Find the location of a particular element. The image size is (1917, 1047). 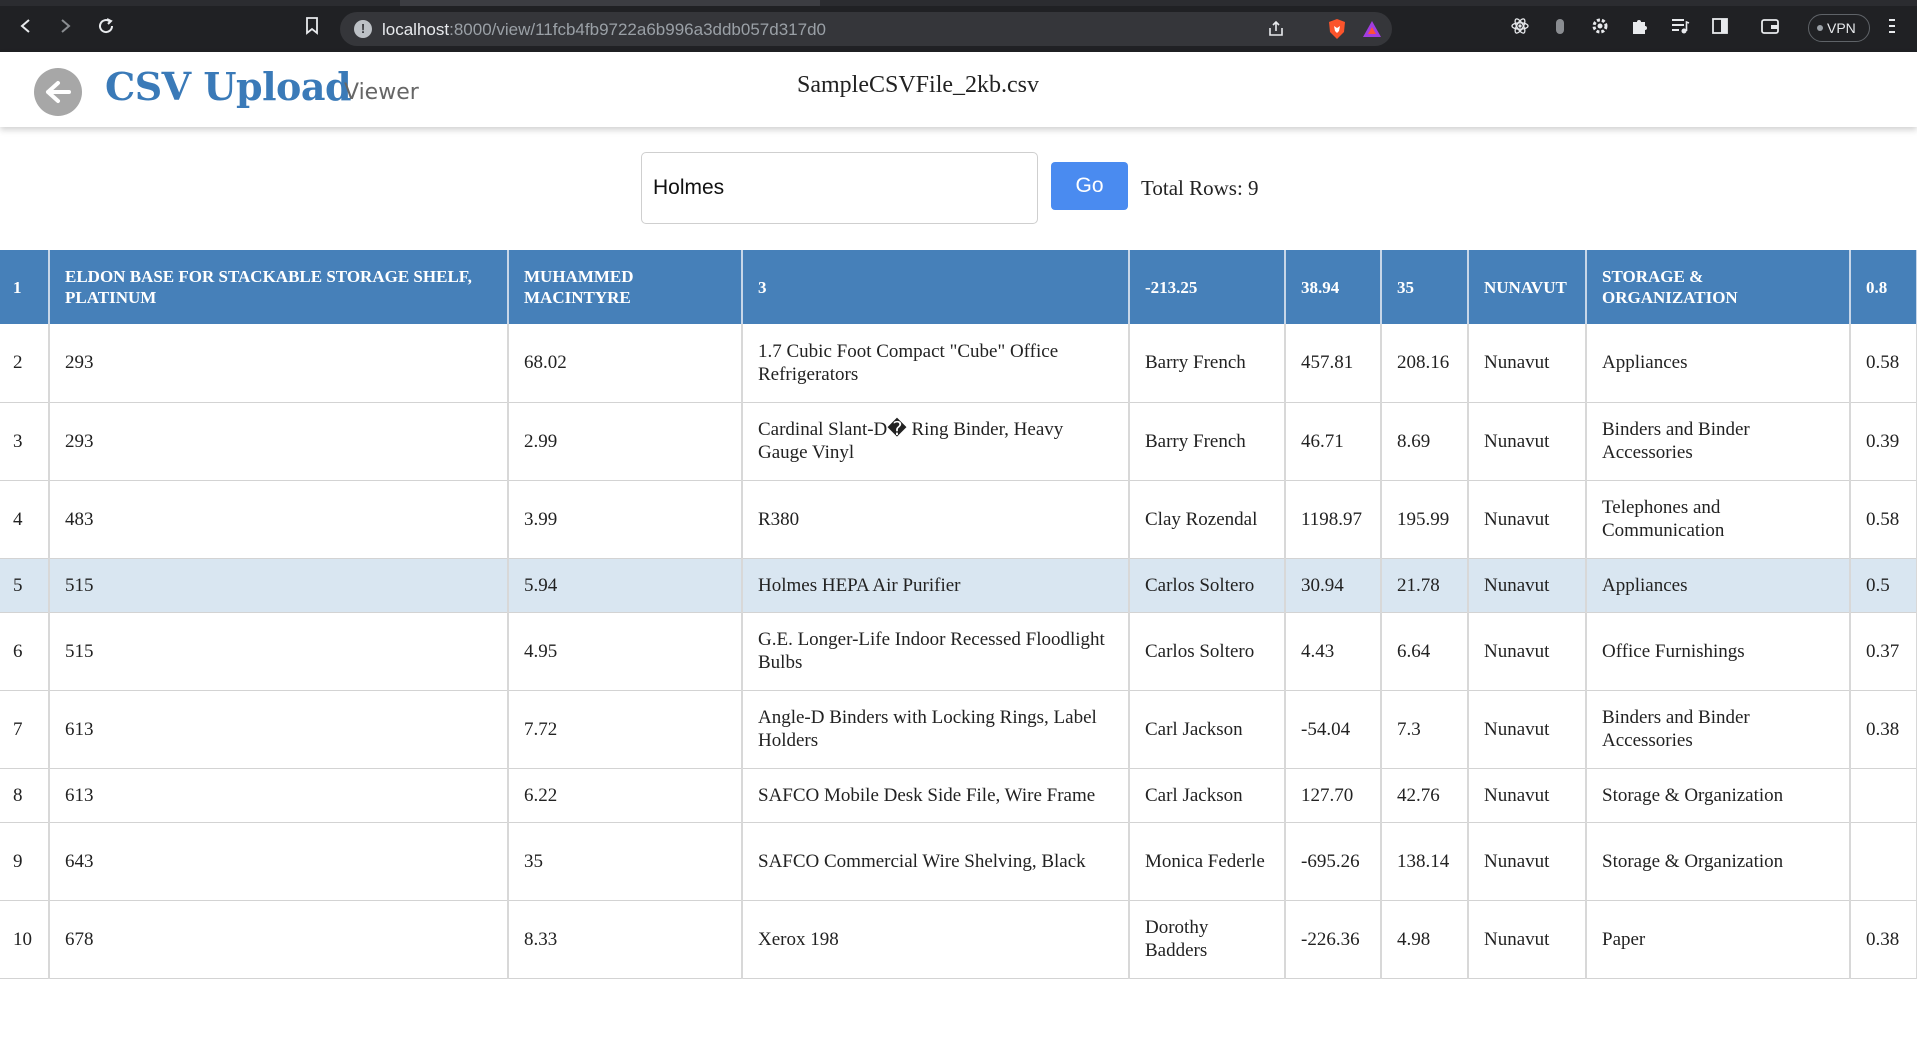

table-cell: 7.3 is located at coordinates (1425, 729).